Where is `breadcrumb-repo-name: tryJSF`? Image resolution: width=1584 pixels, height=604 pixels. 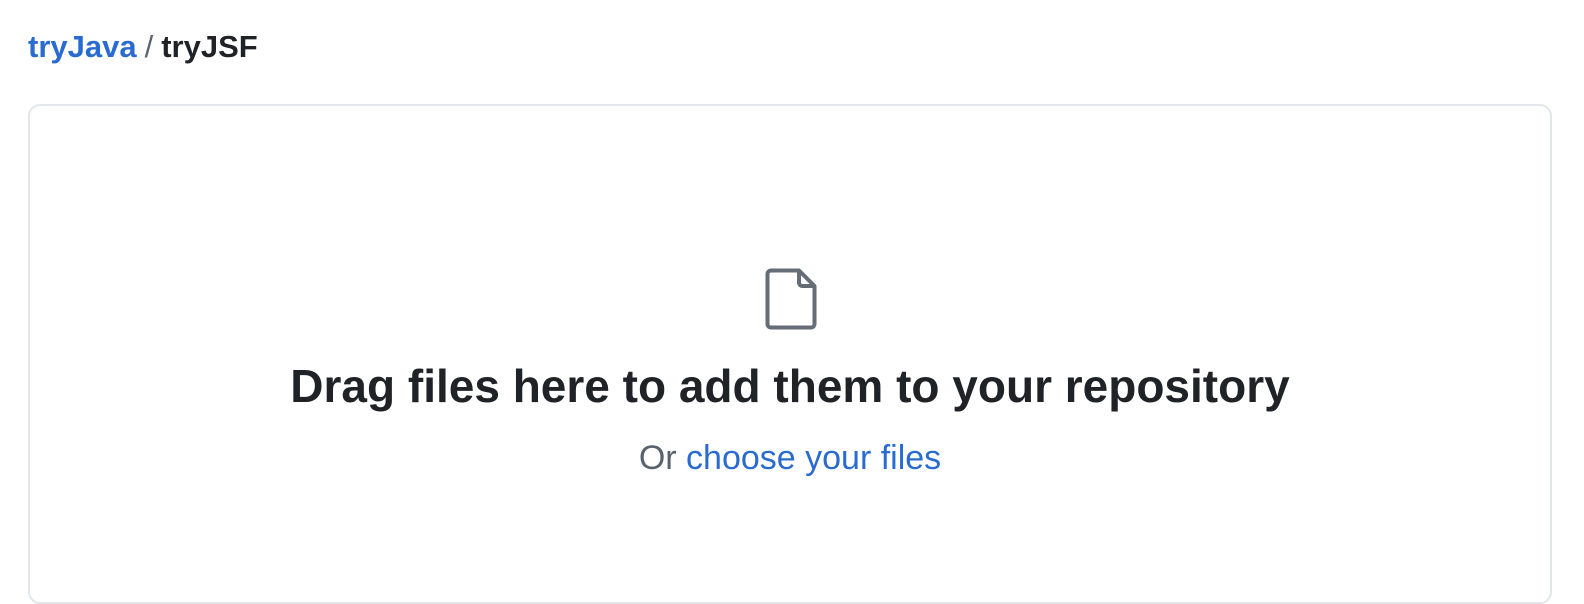 breadcrumb-repo-name: tryJSF is located at coordinates (209, 46).